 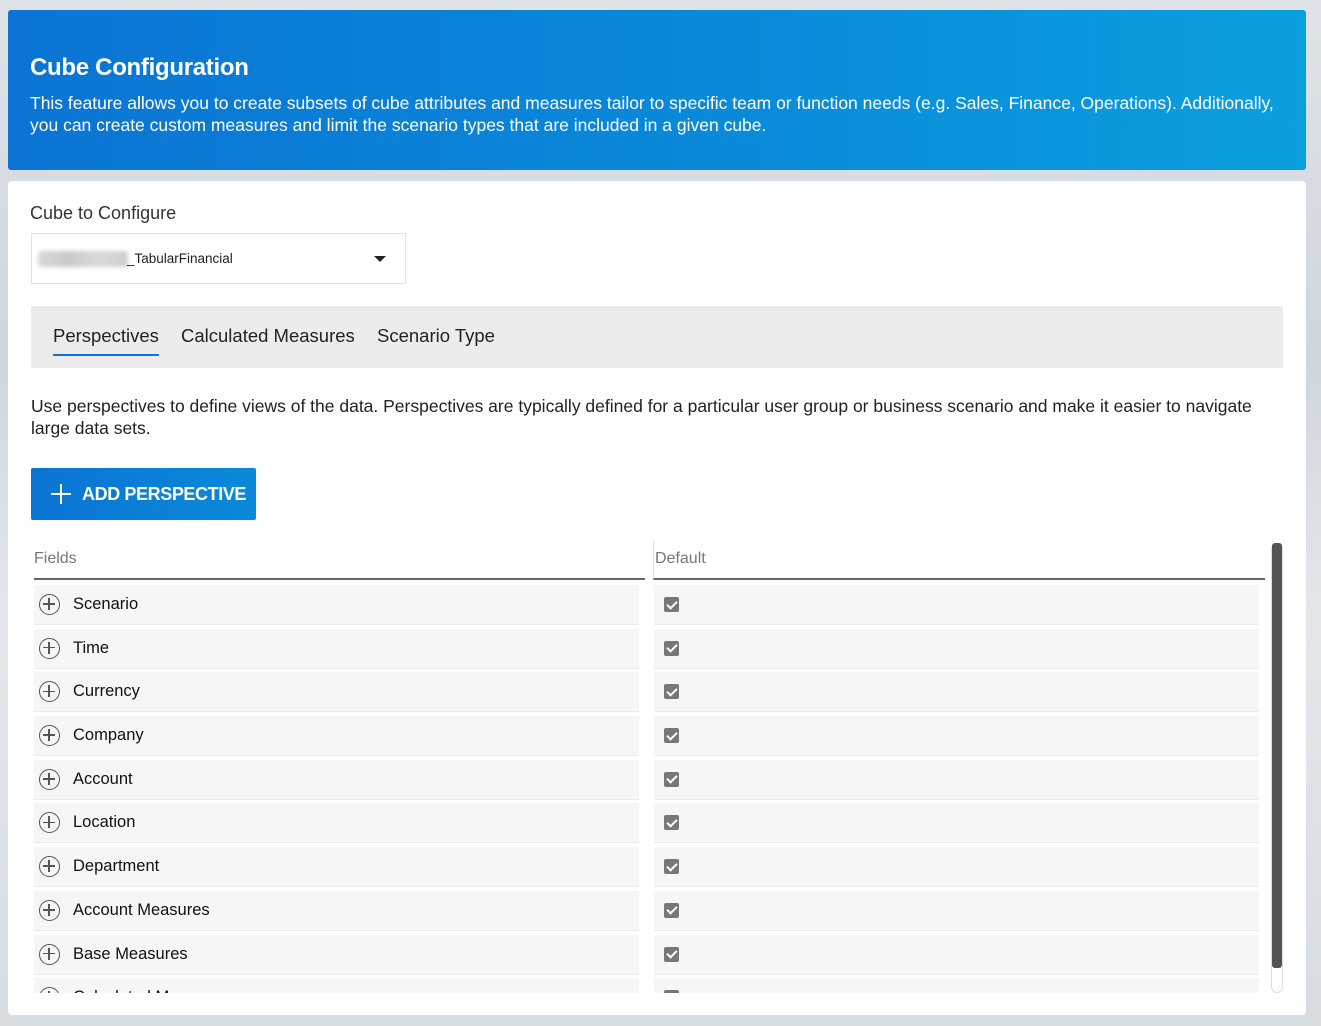 What do you see at coordinates (130, 953) in the screenshot?
I see `field-label: Base Measures` at bounding box center [130, 953].